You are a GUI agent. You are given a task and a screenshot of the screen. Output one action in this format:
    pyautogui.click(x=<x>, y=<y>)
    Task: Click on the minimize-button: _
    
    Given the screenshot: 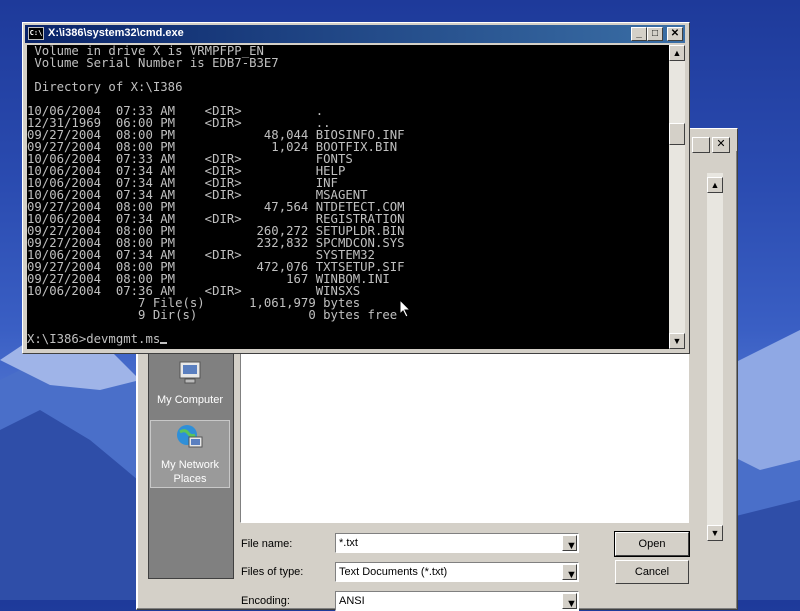 What is the action you would take?
    pyautogui.click(x=639, y=34)
    